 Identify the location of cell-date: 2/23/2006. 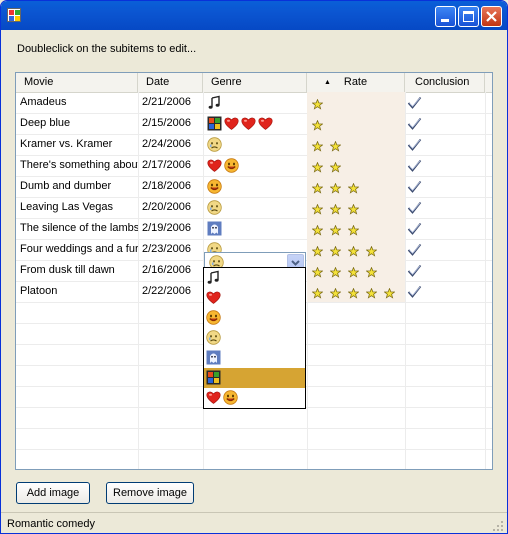
(170, 249).